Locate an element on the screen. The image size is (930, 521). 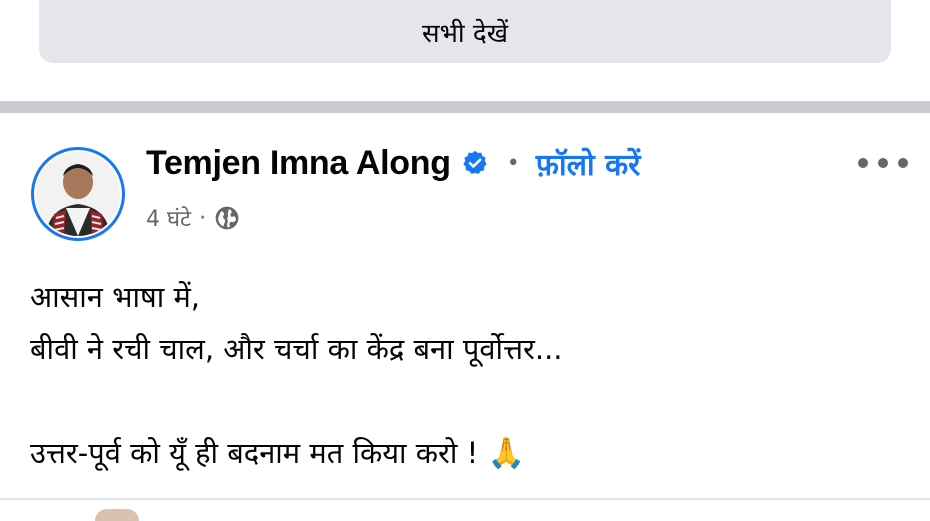
post-time: 4 घंटे is located at coordinates (168, 218).